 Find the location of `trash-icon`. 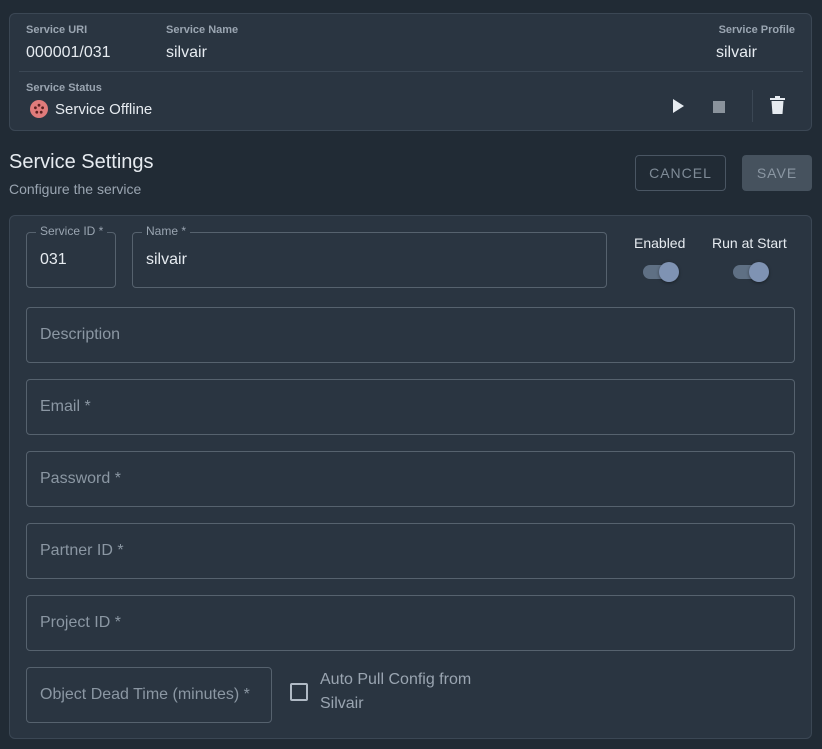

trash-icon is located at coordinates (777, 107).